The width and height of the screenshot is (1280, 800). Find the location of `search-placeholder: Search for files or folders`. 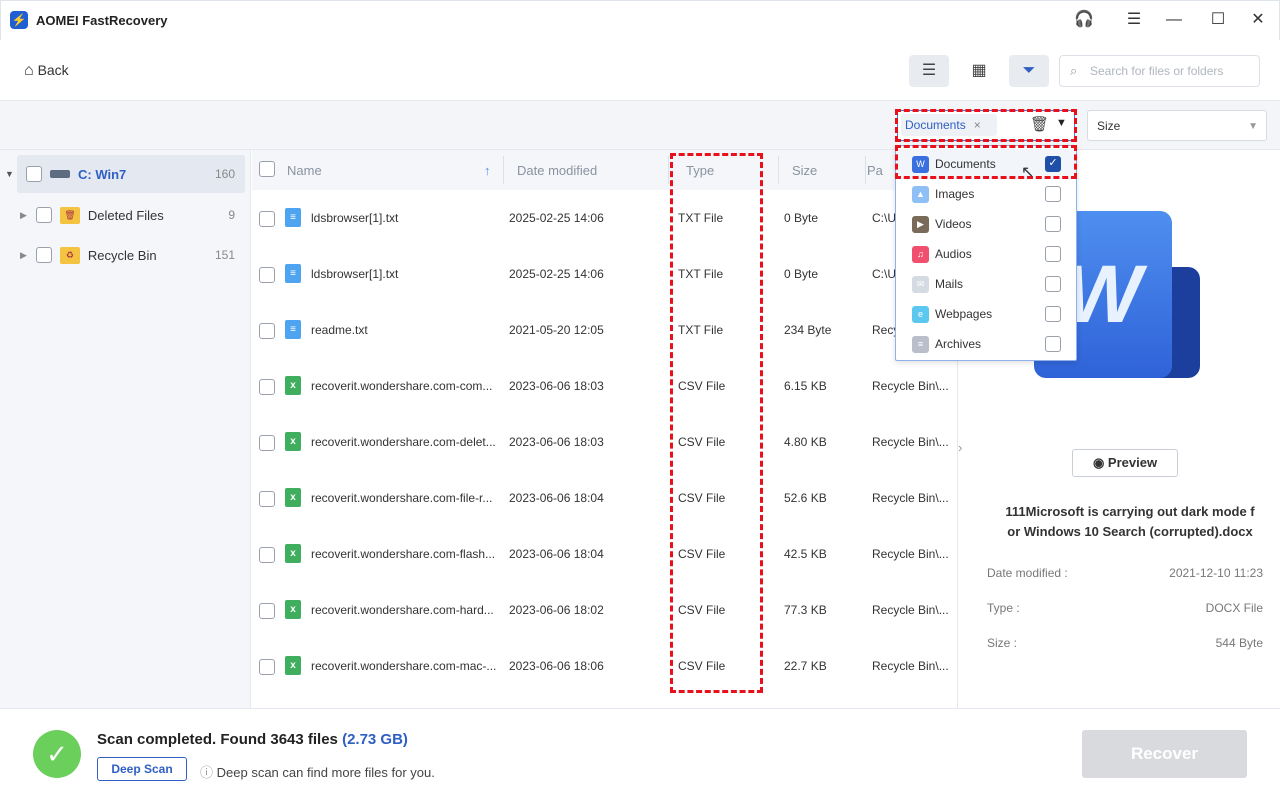

search-placeholder: Search for files or folders is located at coordinates (1157, 71).